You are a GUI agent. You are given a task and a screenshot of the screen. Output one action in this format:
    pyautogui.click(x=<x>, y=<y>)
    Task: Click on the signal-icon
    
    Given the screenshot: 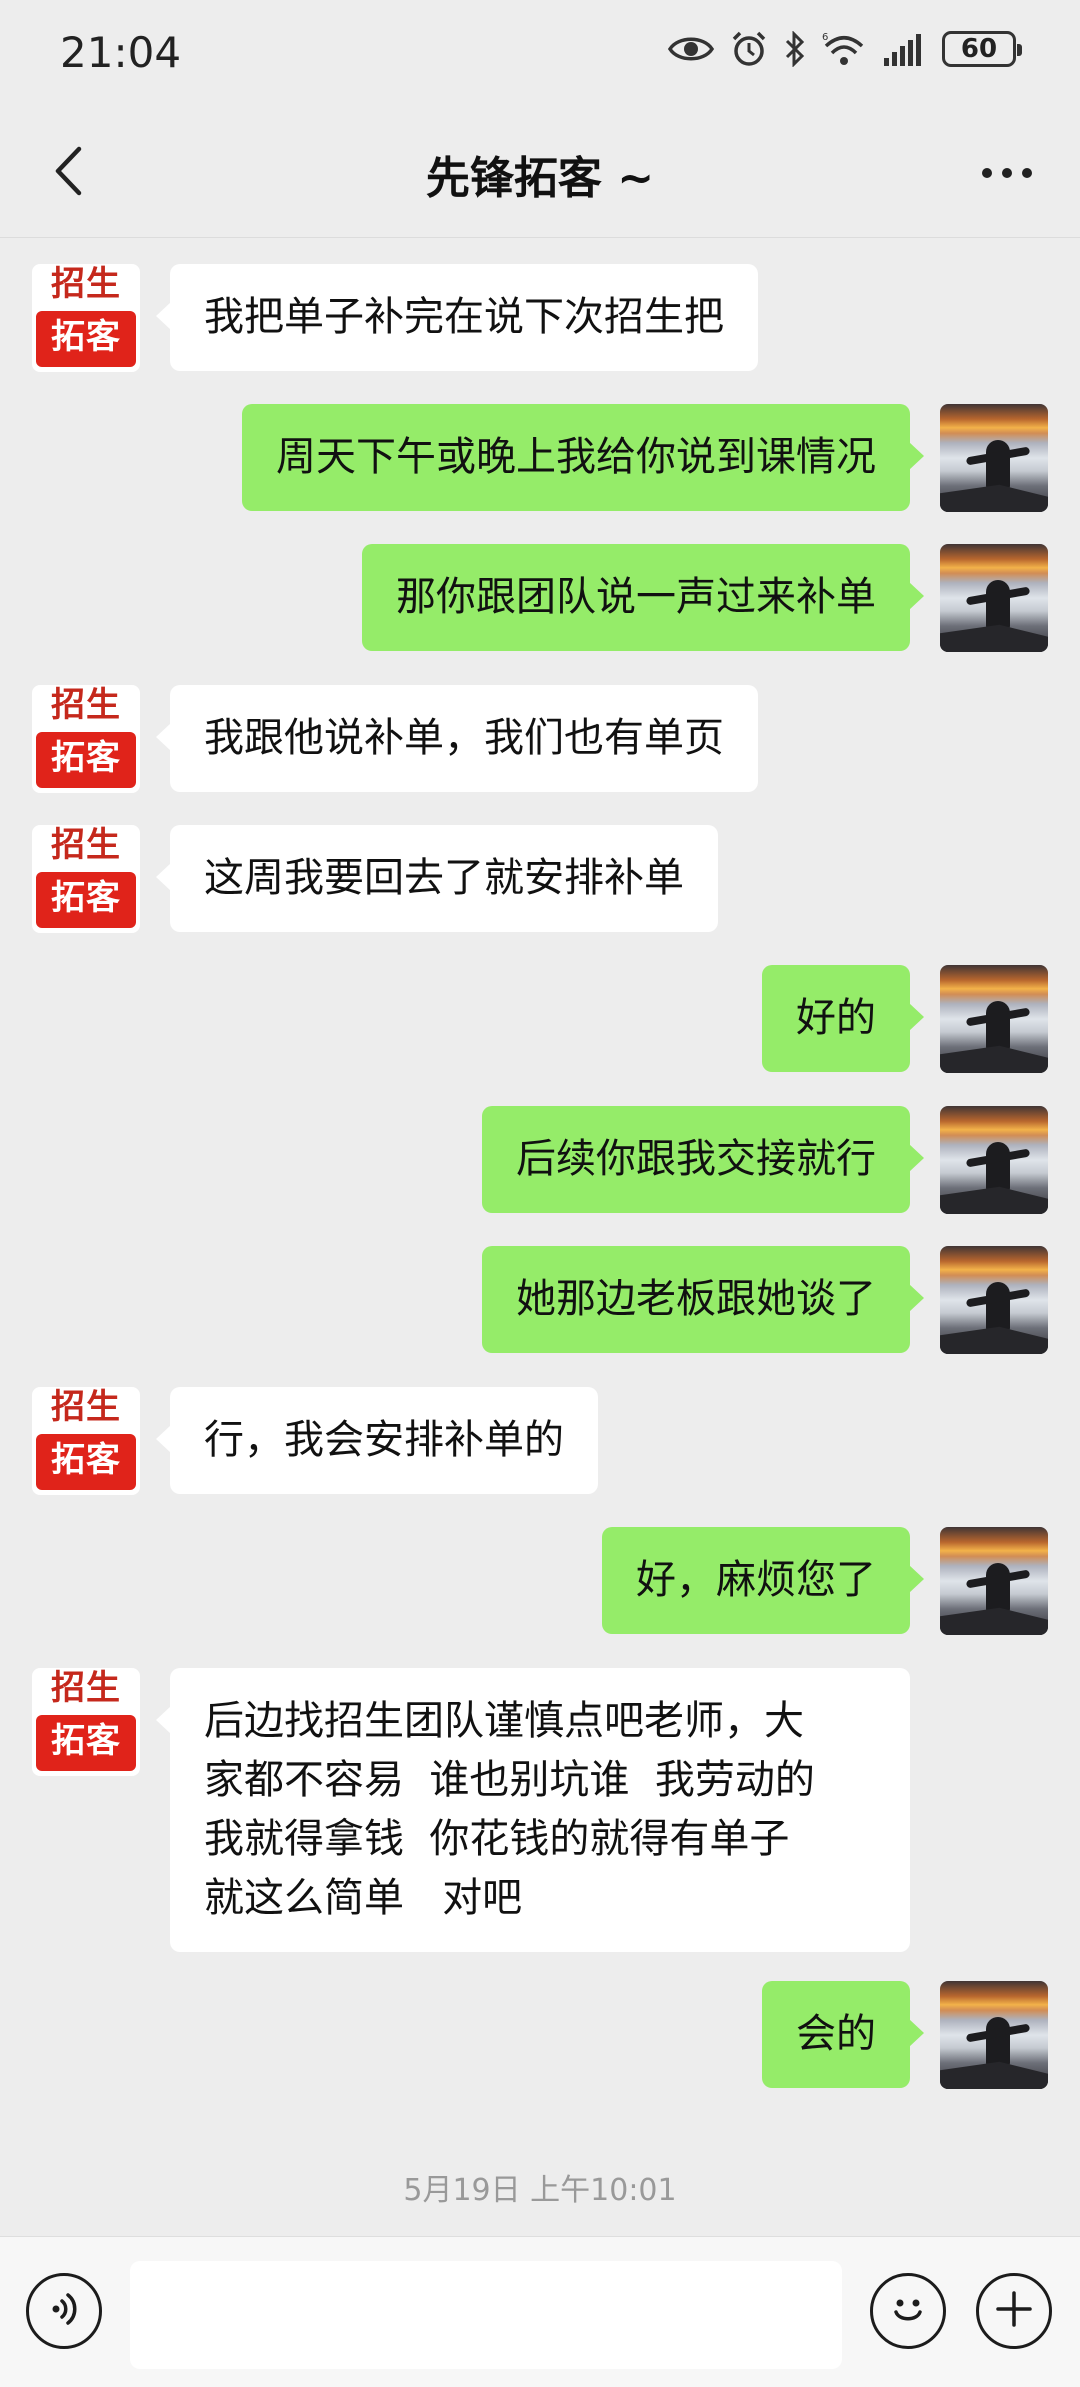 What is the action you would take?
    pyautogui.click(x=904, y=49)
    